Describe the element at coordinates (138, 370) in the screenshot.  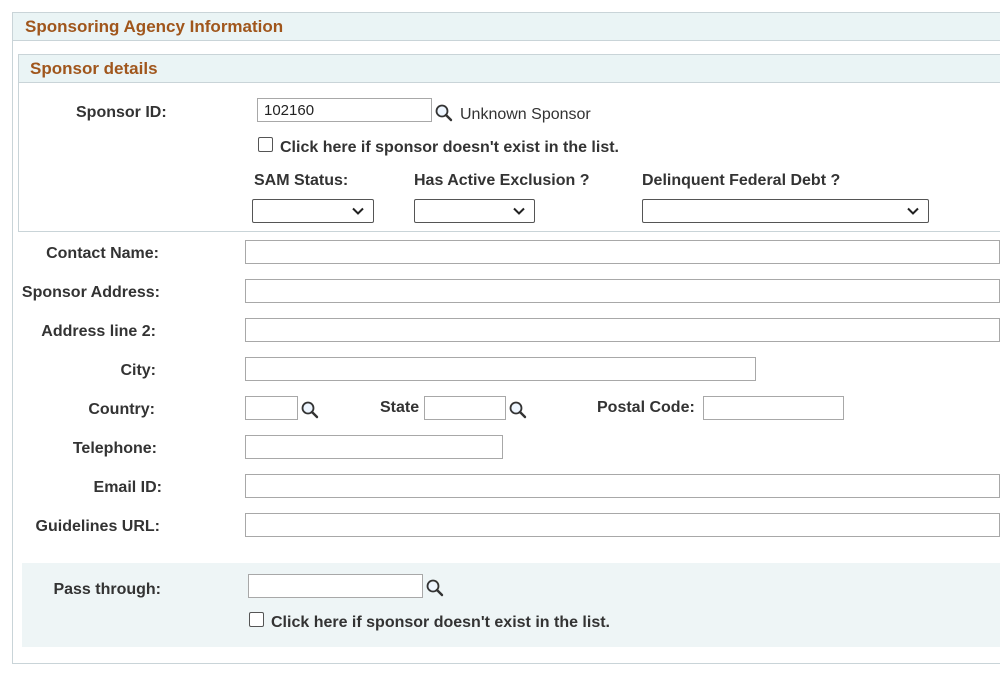
I see `city-label: City:` at that location.